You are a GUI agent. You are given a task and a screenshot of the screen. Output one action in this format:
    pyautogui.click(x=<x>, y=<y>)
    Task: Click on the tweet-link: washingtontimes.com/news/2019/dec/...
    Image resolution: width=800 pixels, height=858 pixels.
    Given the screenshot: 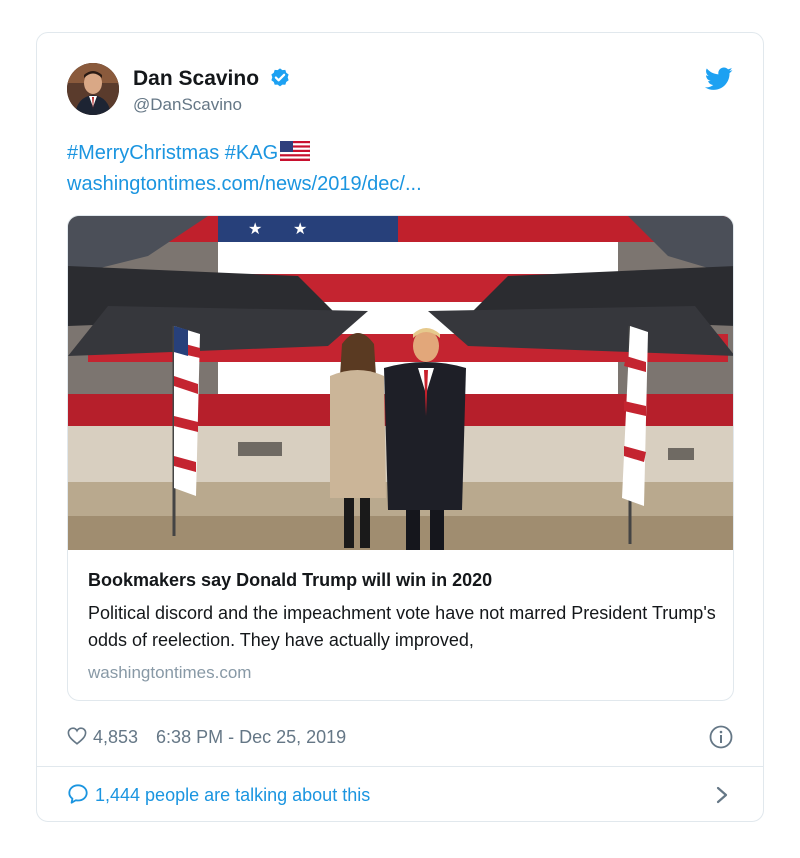 What is the action you would take?
    pyautogui.click(x=244, y=184)
    